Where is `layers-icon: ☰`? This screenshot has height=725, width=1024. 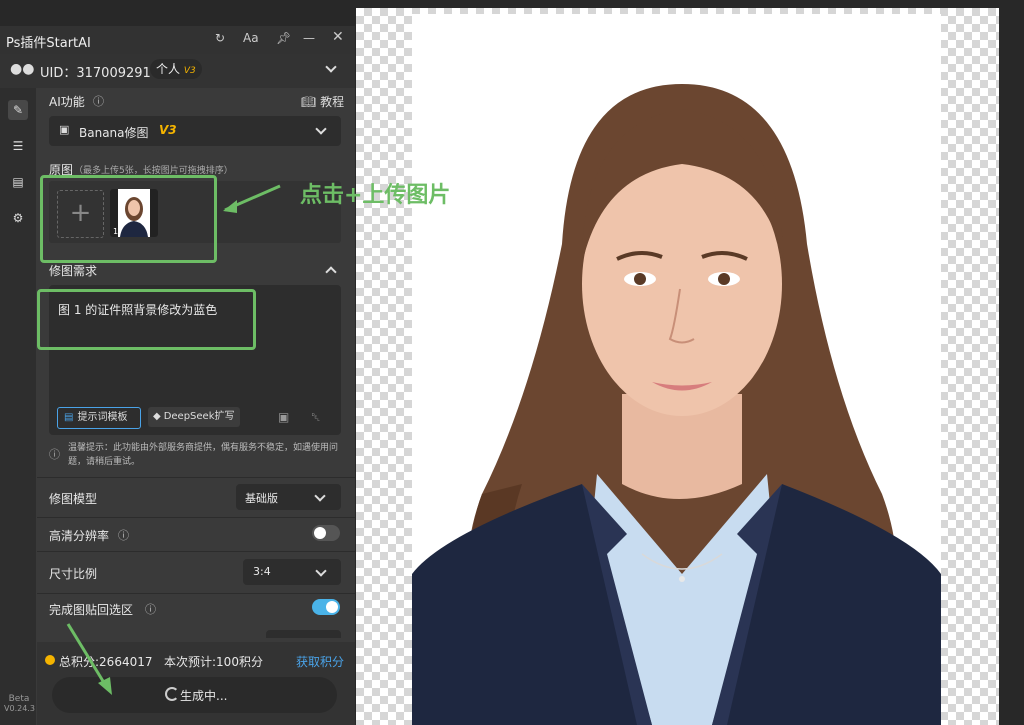 layers-icon: ☰ is located at coordinates (18, 146).